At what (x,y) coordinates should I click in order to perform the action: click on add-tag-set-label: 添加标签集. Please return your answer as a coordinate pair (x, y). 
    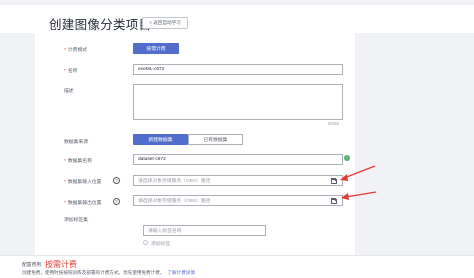
    Looking at the image, I should click on (76, 220).